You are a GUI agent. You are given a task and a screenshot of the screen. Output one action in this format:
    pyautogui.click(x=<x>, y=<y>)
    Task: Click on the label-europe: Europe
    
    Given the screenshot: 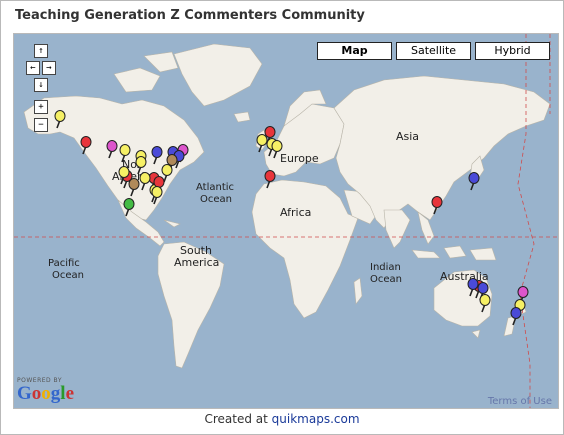 What is the action you would take?
    pyautogui.click(x=299, y=158)
    